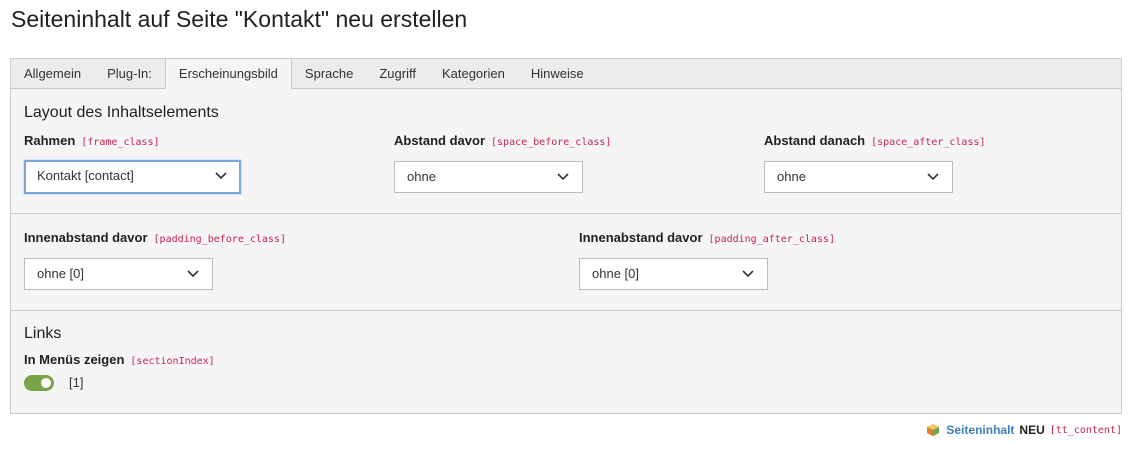  I want to click on padding-after-select: ohne [0], so click(673, 274).